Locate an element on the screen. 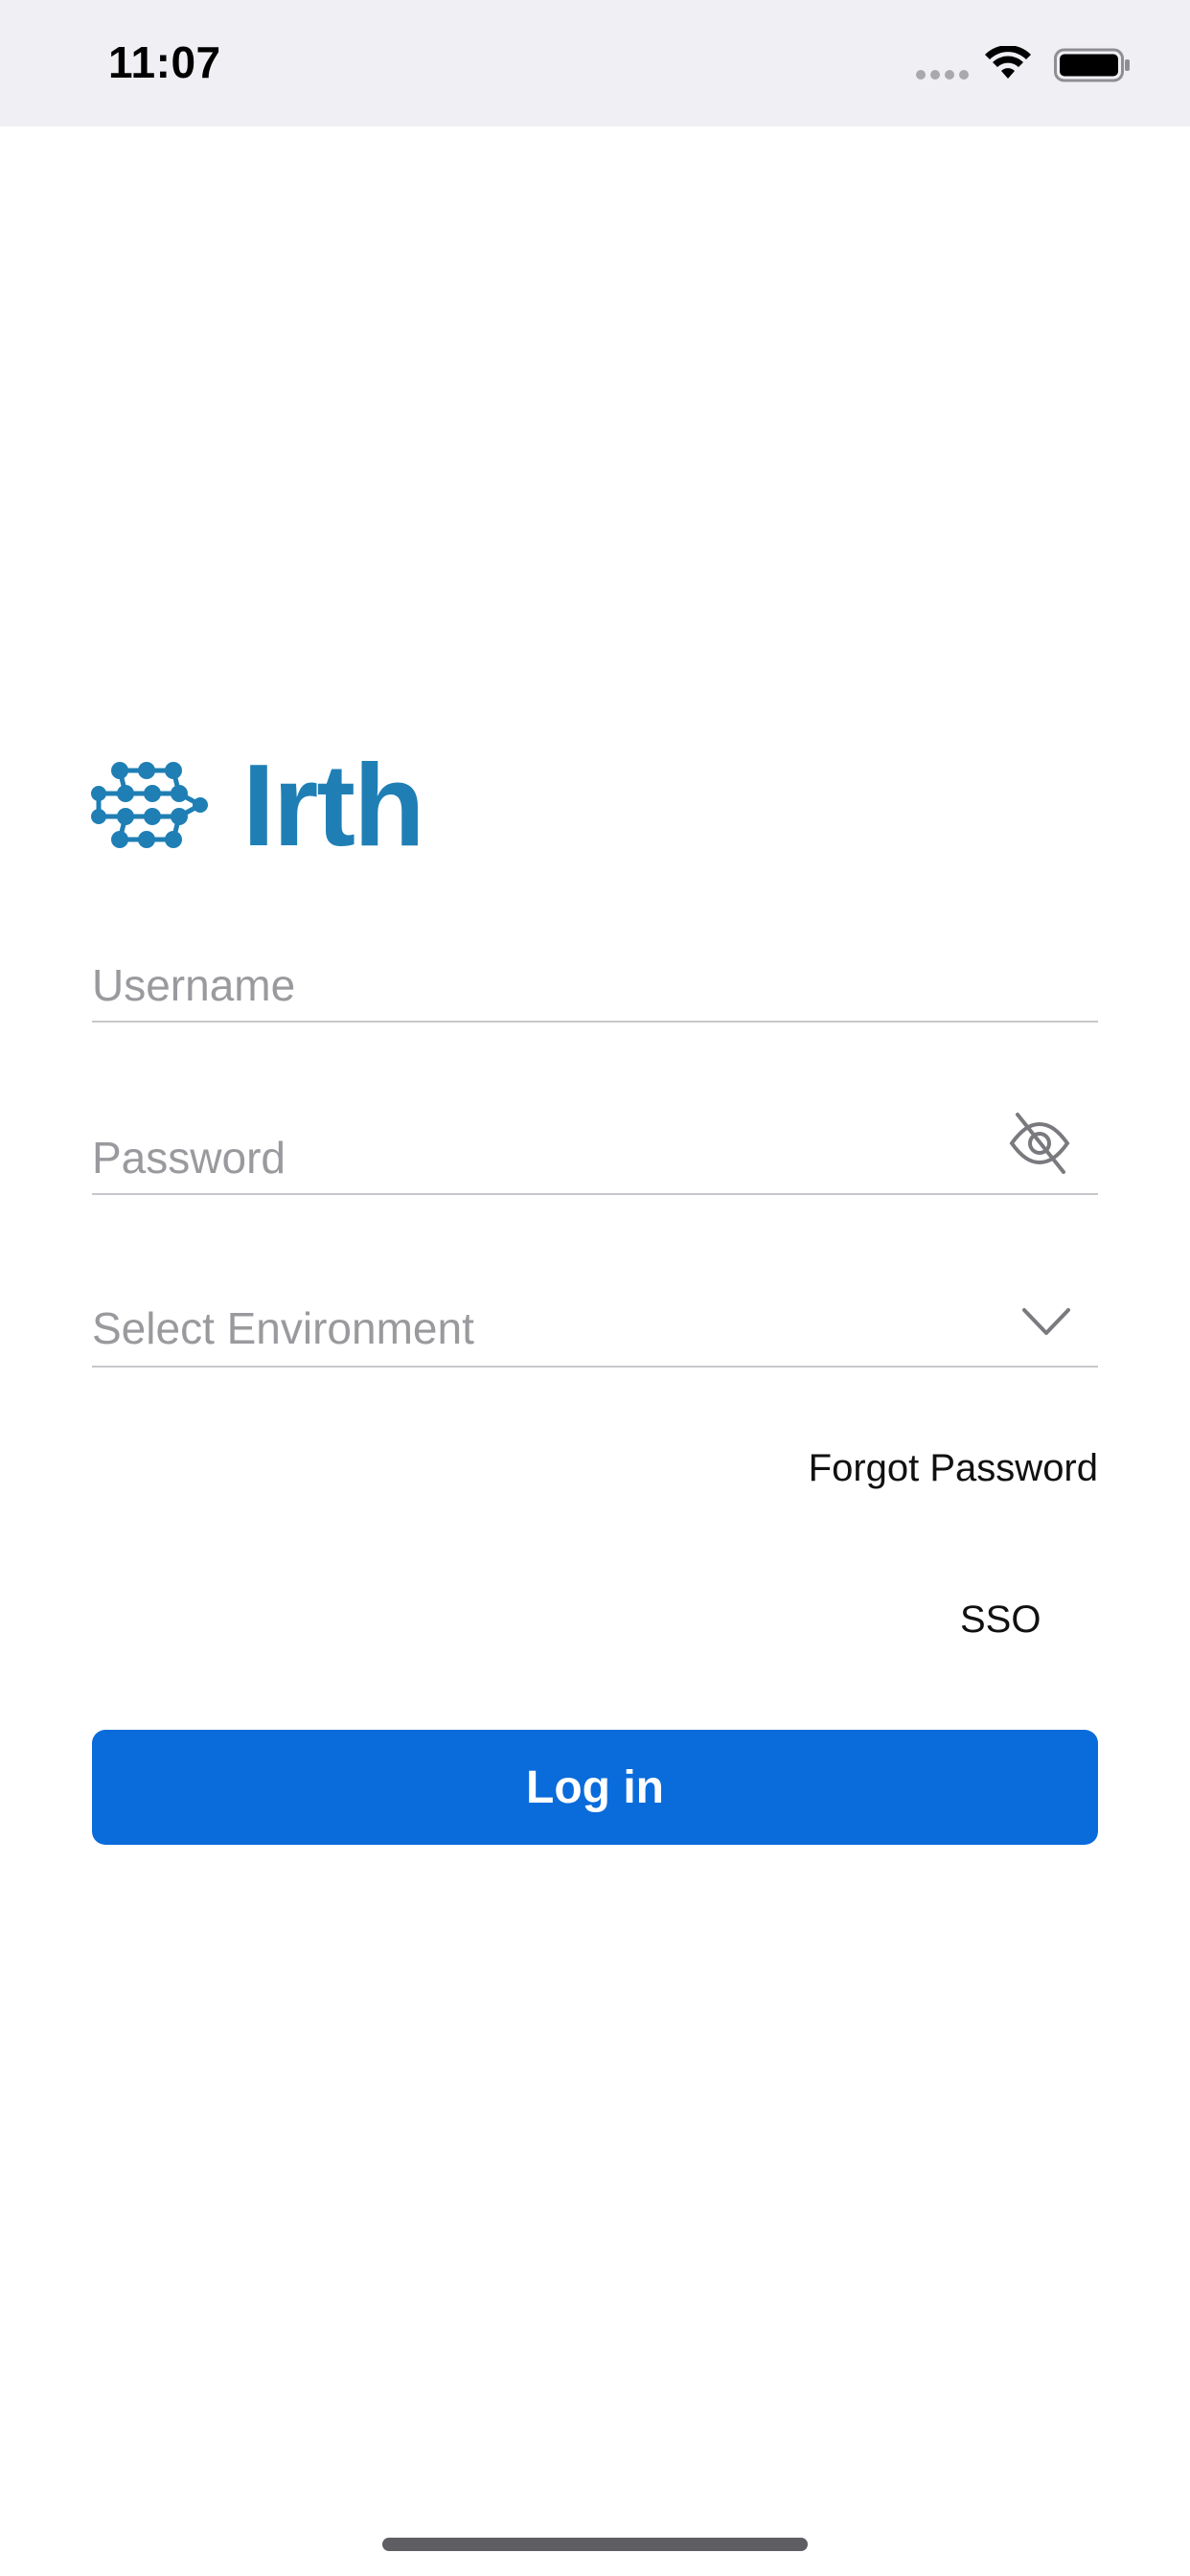 This screenshot has width=1190, height=2576. username-field is located at coordinates (595, 978).